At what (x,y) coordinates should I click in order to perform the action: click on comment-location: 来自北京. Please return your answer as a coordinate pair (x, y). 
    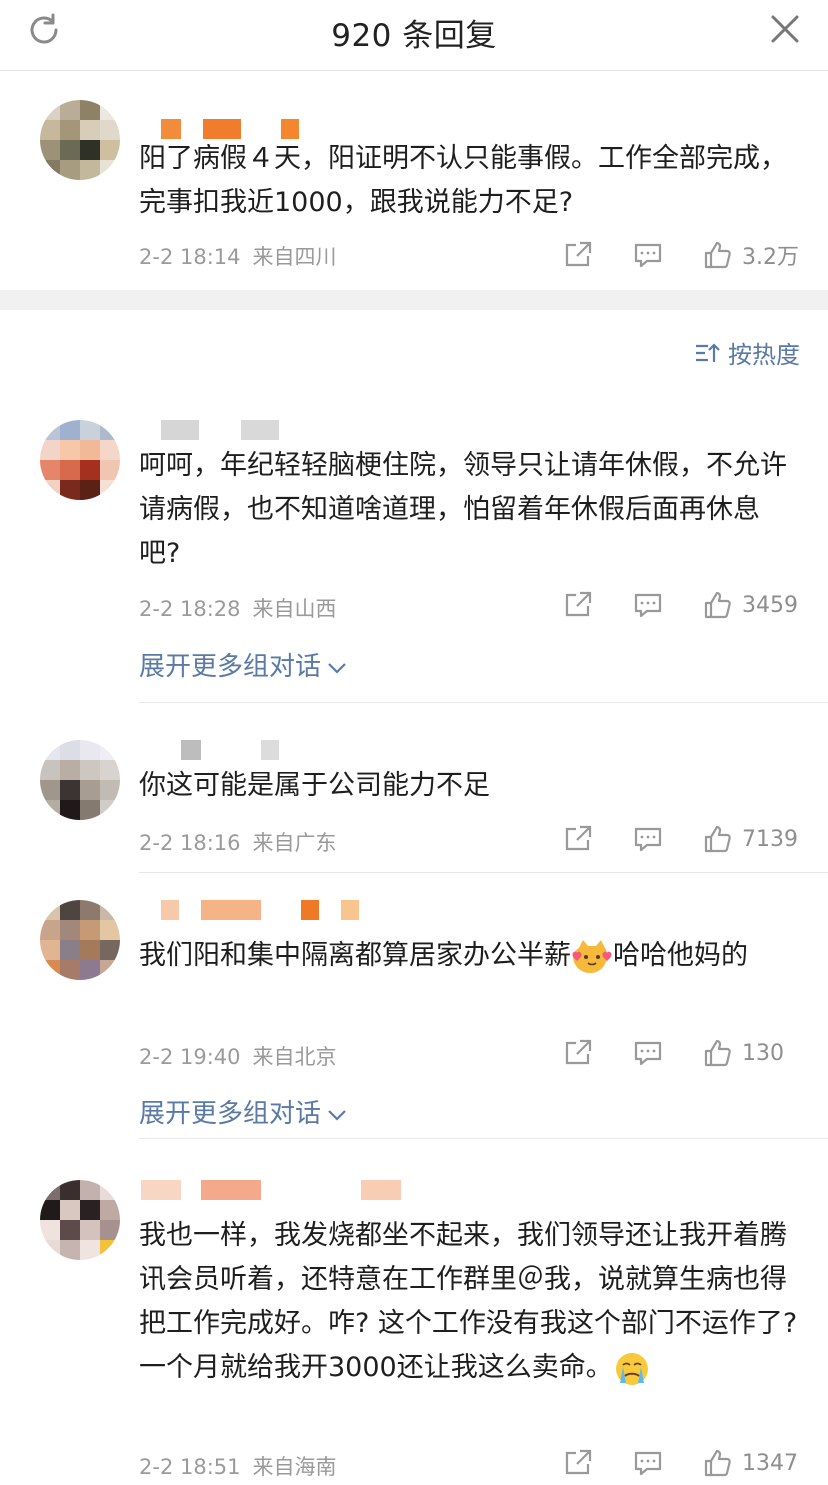
    Looking at the image, I should click on (294, 1057).